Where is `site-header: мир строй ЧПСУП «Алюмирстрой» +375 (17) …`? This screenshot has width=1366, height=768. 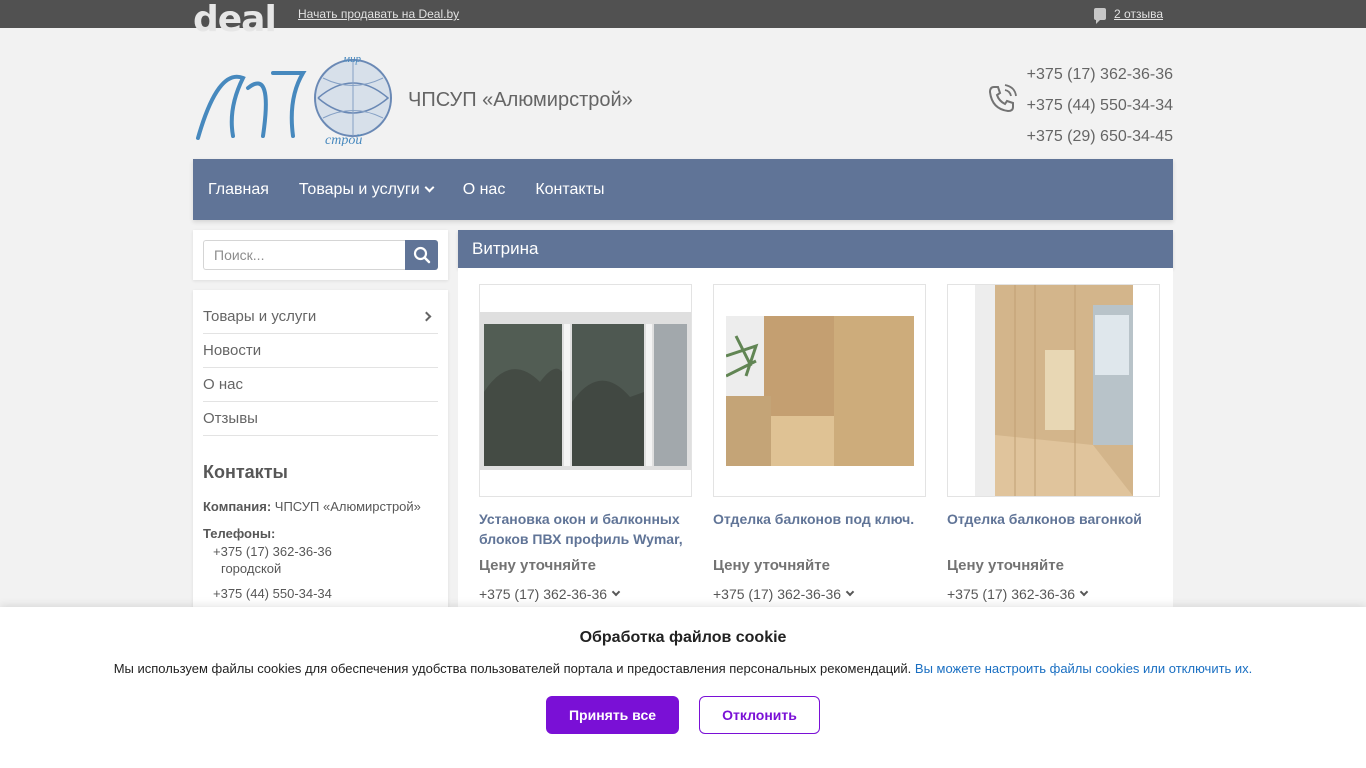
site-header: мир строй ЧПСУП «Алюмирстрой» +375 (17) … is located at coordinates (683, 93).